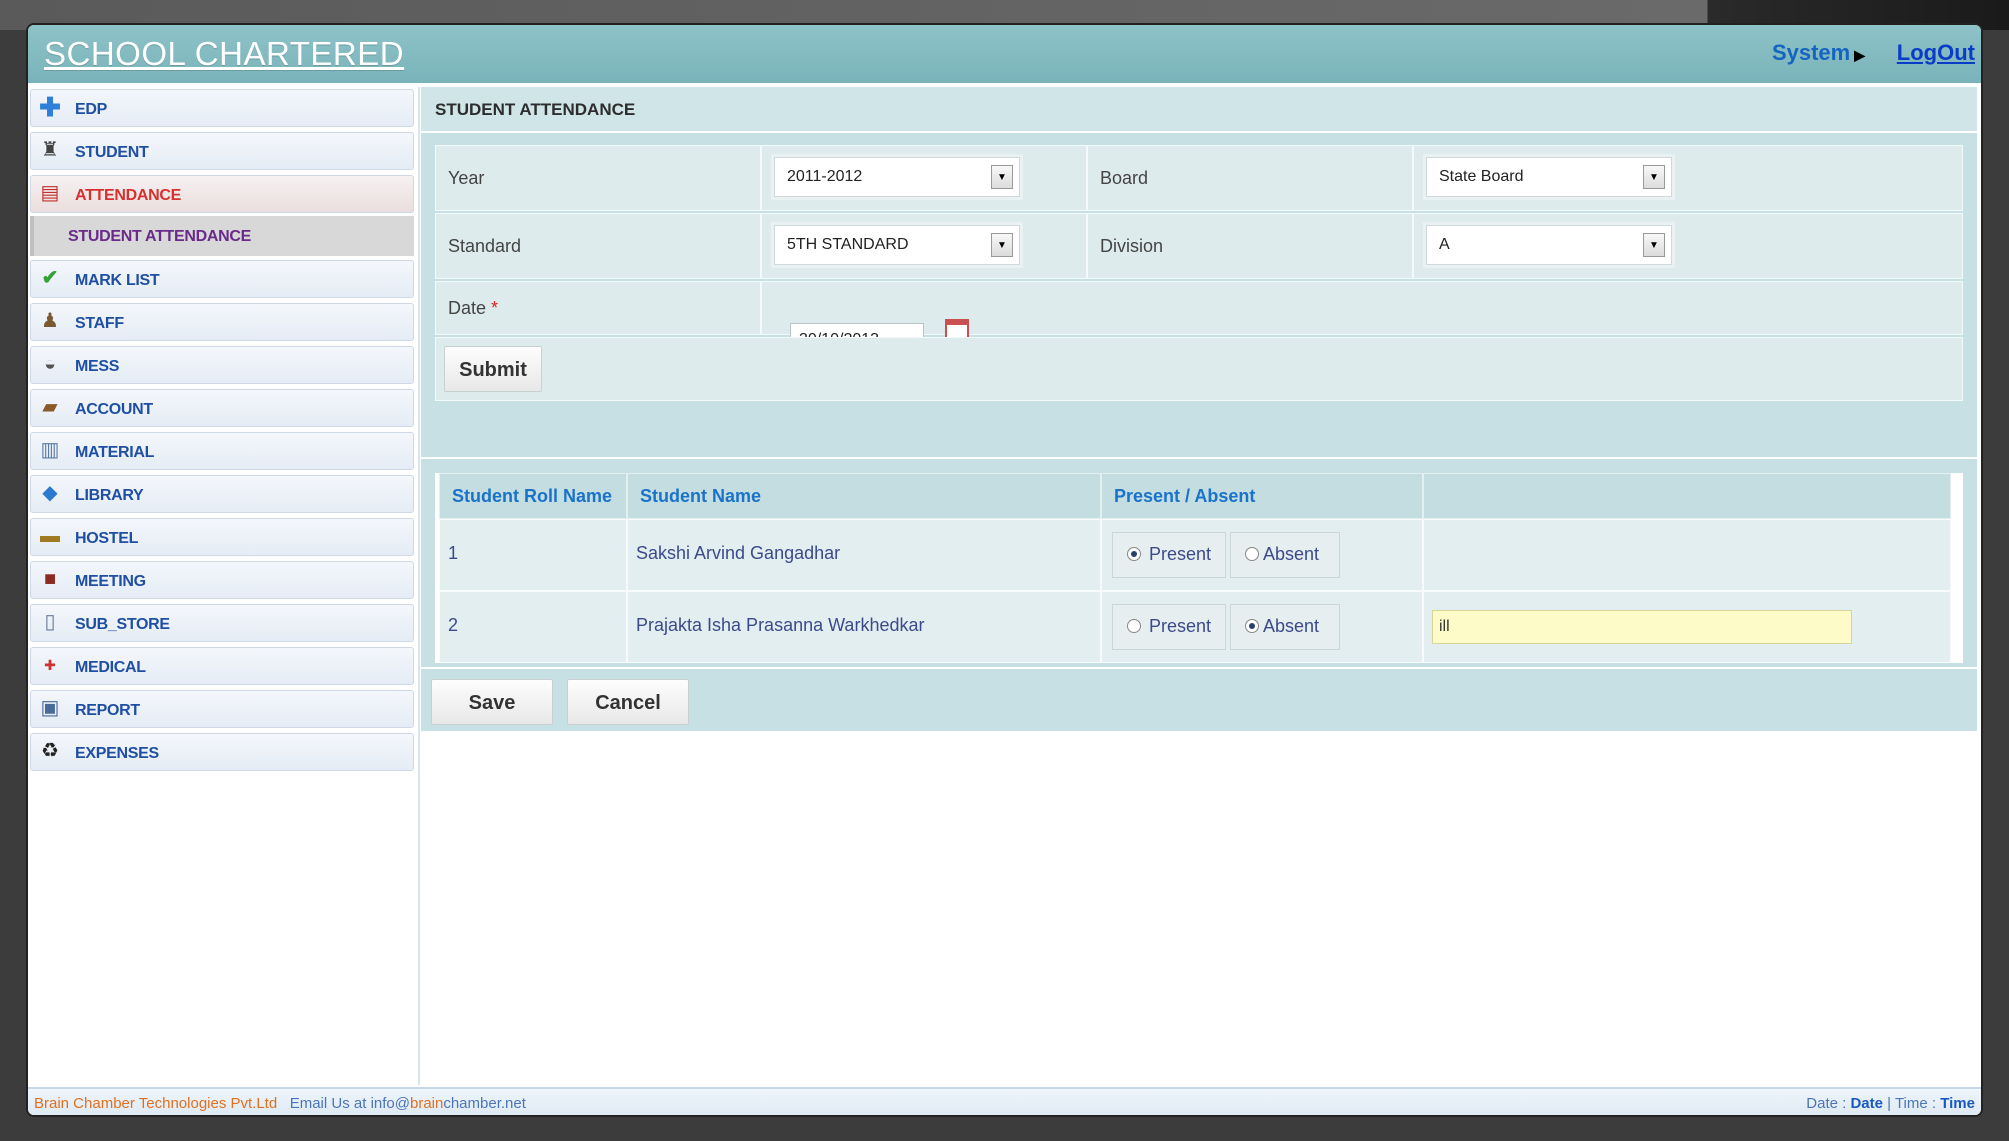  Describe the element at coordinates (1004, 55) in the screenshot. I see `app-header: SCHOOL CHARTERED System ▶ LogOut` at that location.